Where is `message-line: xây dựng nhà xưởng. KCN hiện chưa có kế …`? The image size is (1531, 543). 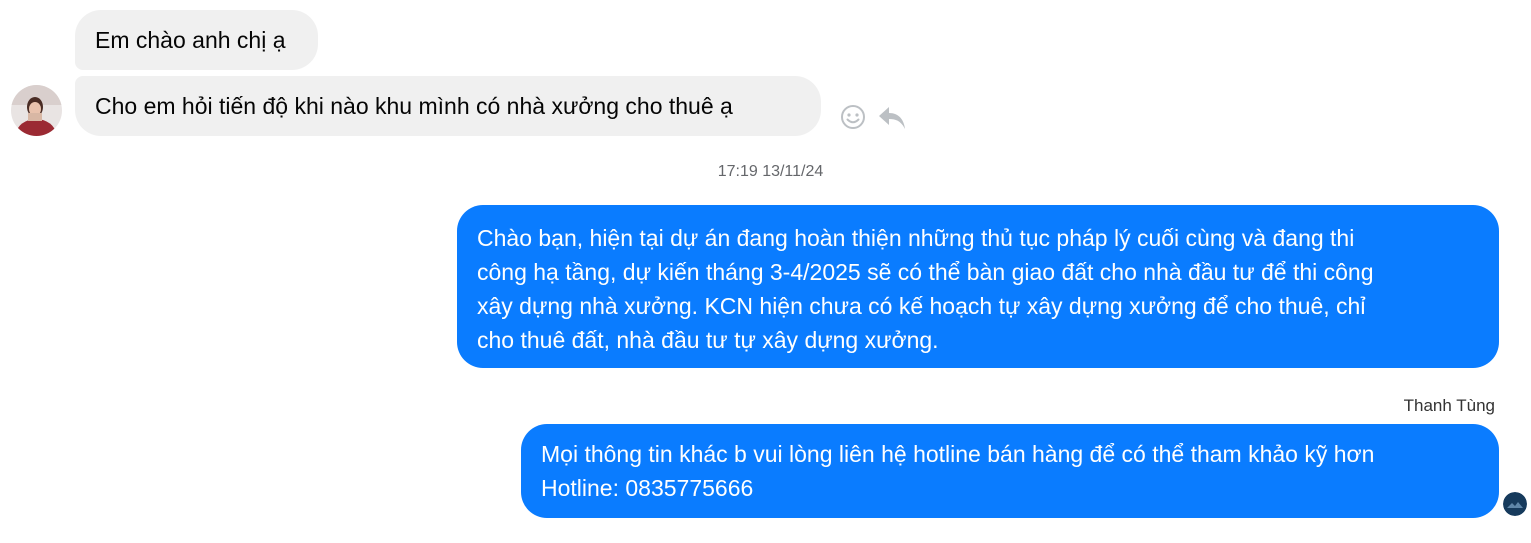
message-line: xây dựng nhà xưởng. KCN hiện chưa có kế … is located at coordinates (921, 306).